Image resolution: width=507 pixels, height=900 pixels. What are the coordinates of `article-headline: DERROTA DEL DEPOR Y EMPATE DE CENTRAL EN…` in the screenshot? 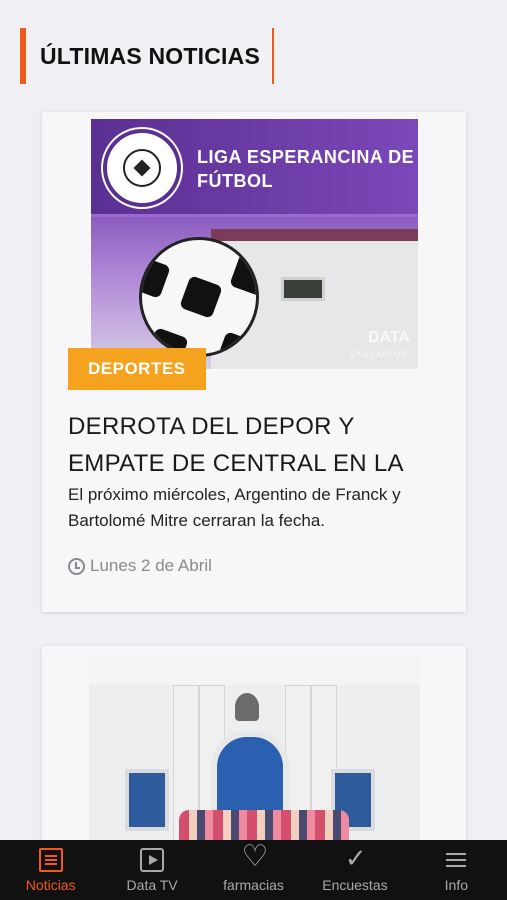 It's located at (258, 445).